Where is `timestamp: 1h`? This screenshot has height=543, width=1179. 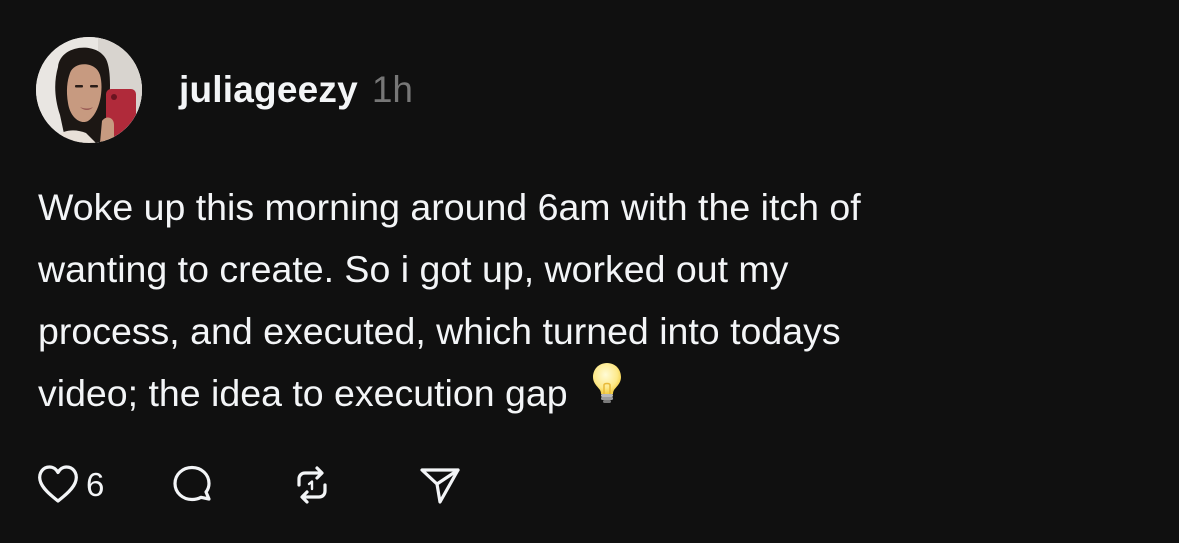 timestamp: 1h is located at coordinates (392, 89).